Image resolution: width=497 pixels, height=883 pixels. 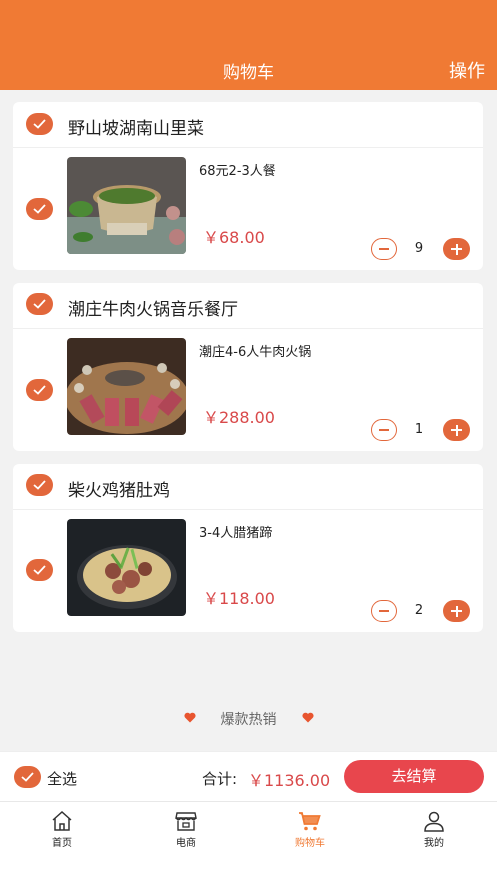 What do you see at coordinates (434, 821) in the screenshot?
I see `user-icon` at bounding box center [434, 821].